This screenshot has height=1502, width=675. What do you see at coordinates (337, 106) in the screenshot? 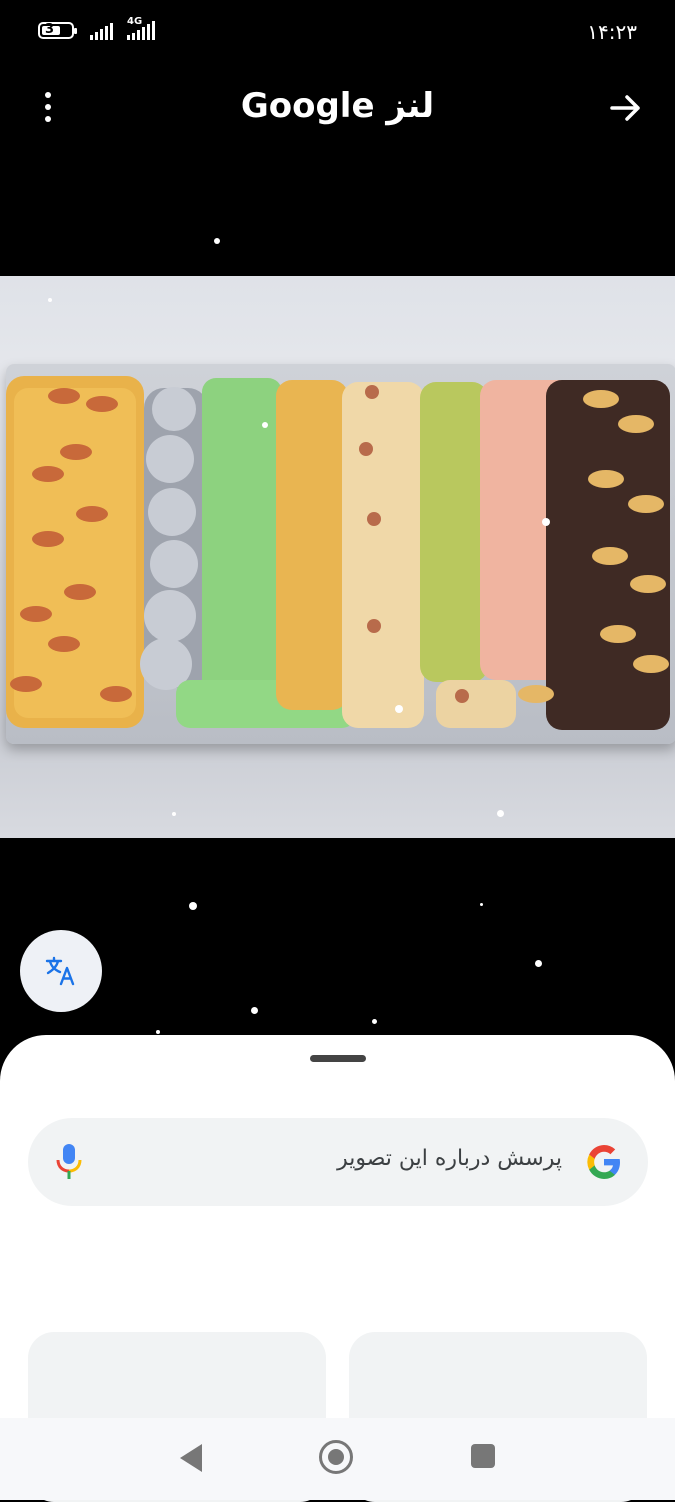
I see `page-title: Google لنز` at bounding box center [337, 106].